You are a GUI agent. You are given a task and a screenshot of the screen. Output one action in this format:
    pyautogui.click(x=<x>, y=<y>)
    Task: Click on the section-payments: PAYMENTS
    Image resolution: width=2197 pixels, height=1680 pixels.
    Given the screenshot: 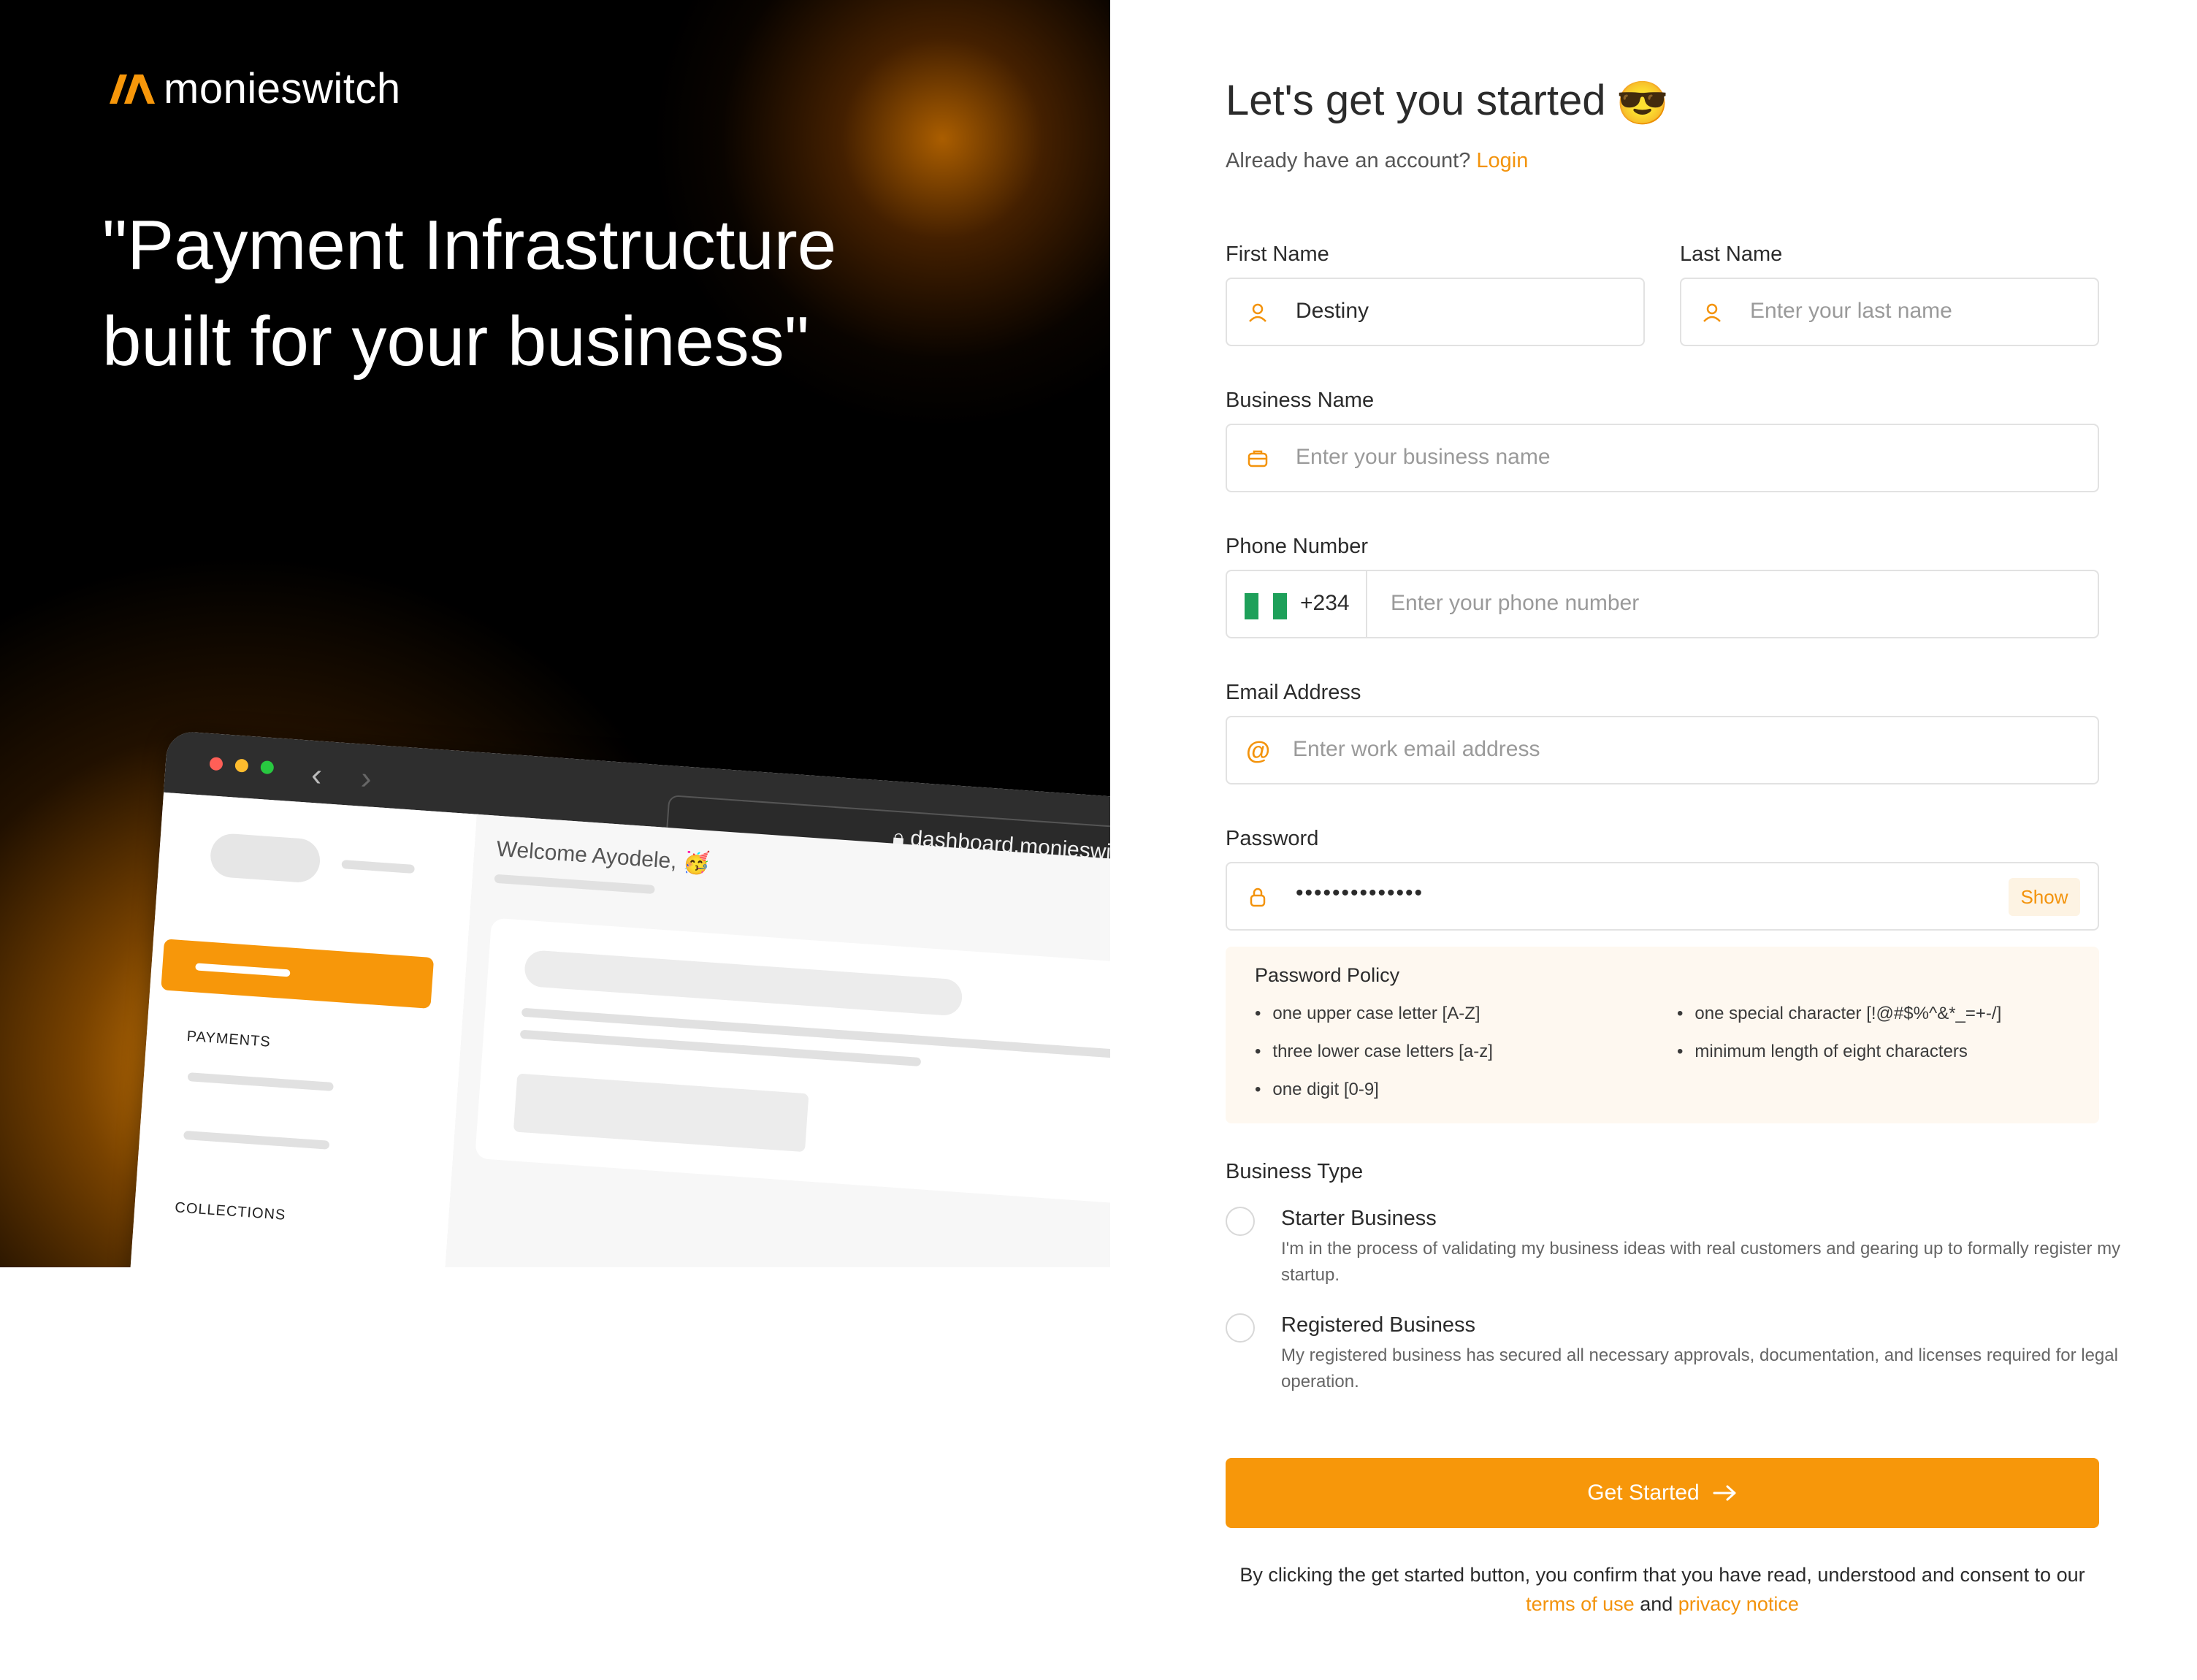 What is the action you would take?
    pyautogui.click(x=229, y=1039)
    